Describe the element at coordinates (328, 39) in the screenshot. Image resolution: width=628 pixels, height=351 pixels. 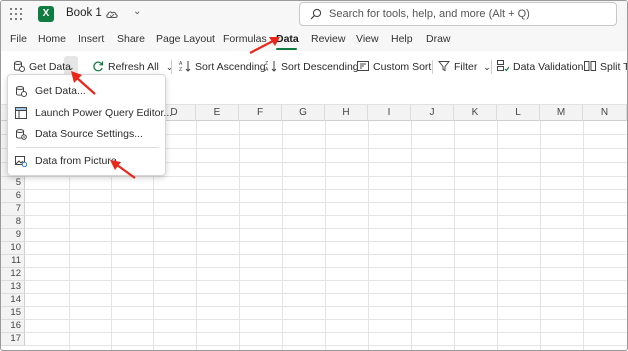
I see `tab-review: Review` at that location.